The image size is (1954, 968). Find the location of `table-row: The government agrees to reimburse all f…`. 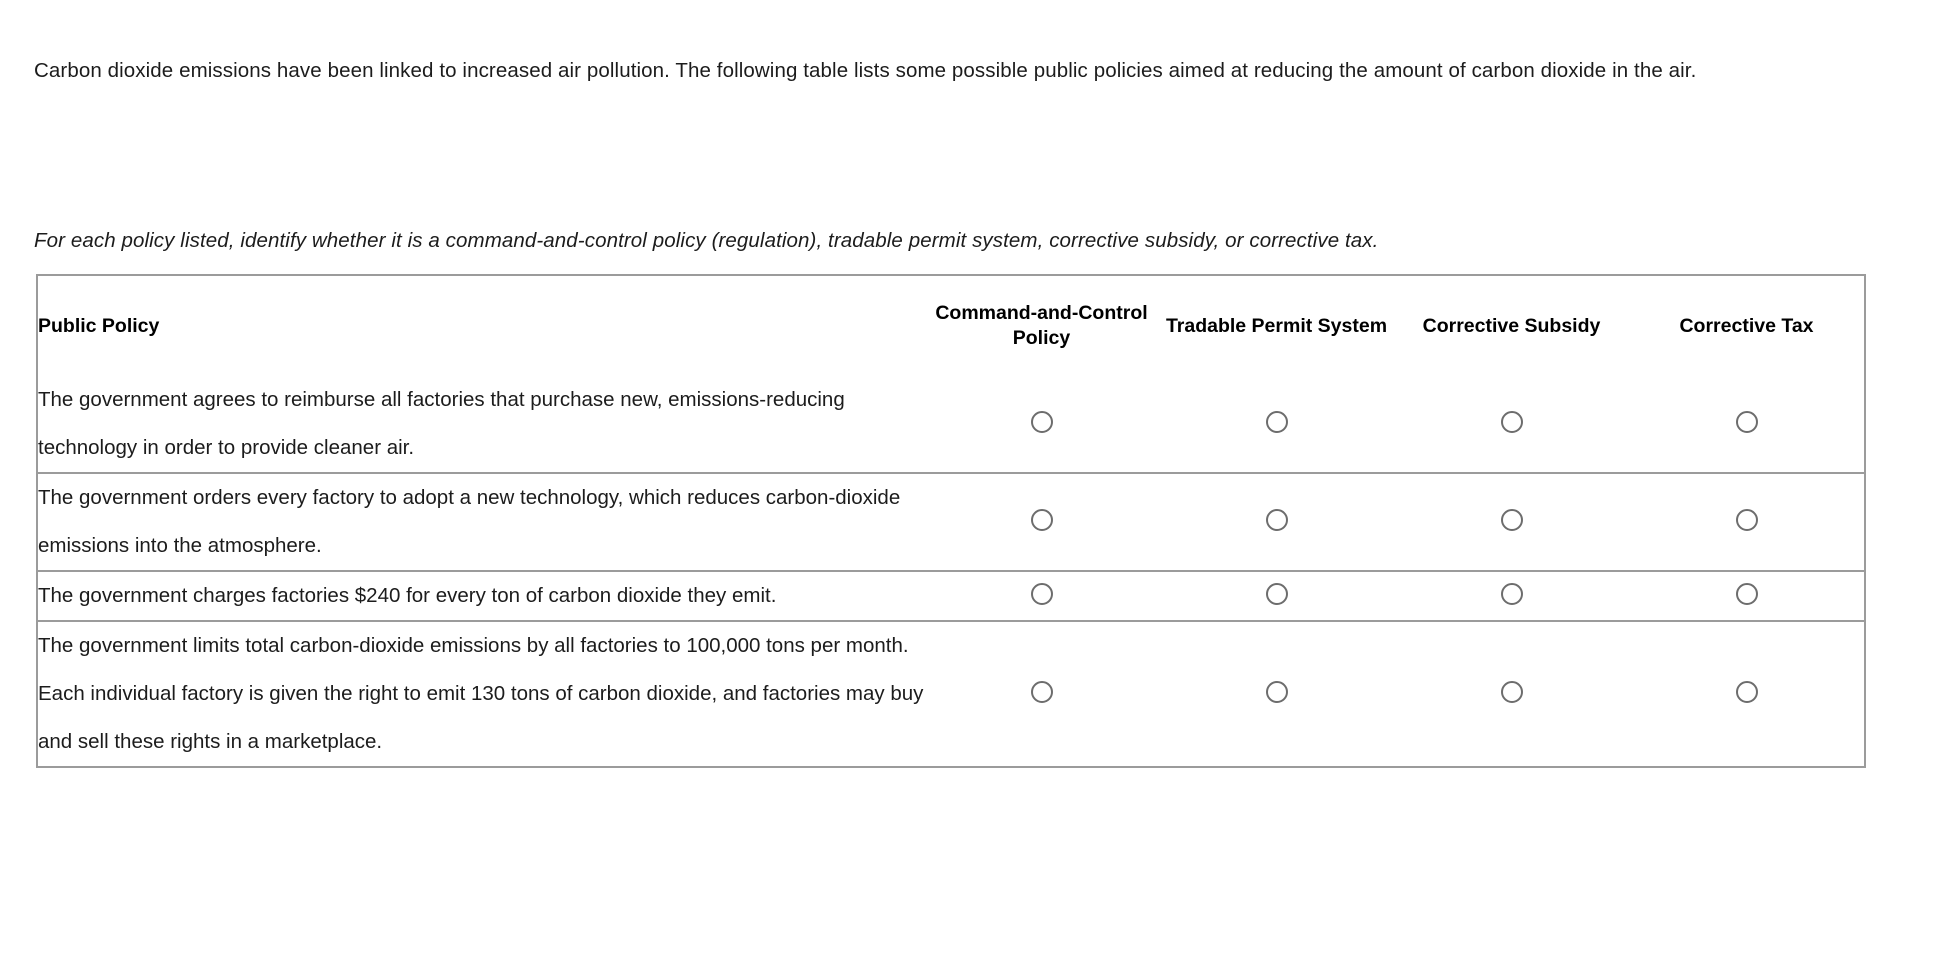

table-row: The government agrees to reimburse all f… is located at coordinates (951, 424).